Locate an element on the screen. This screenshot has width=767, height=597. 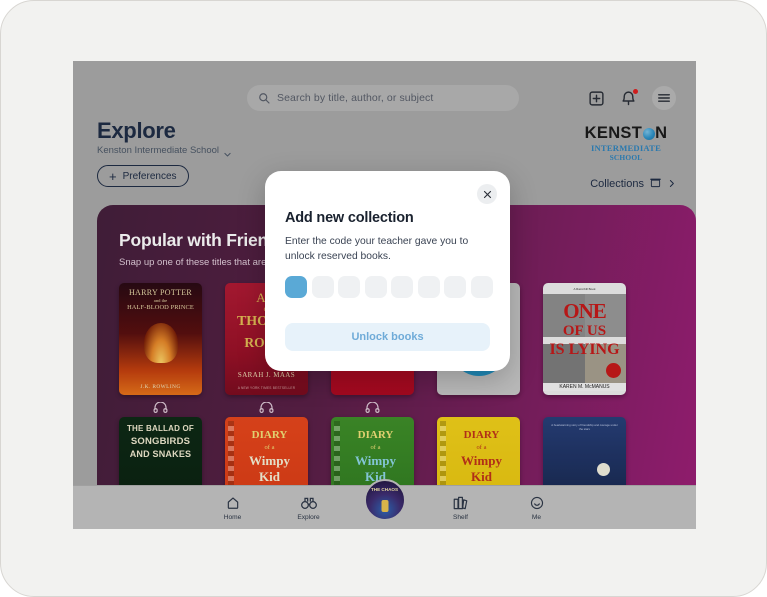
bookshelf-icon is located at coordinates (461, 503).